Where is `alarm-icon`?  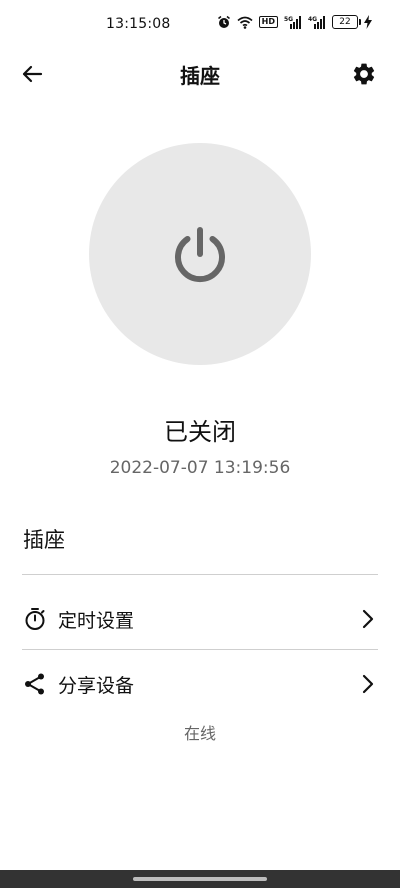
alarm-icon is located at coordinates (224, 22).